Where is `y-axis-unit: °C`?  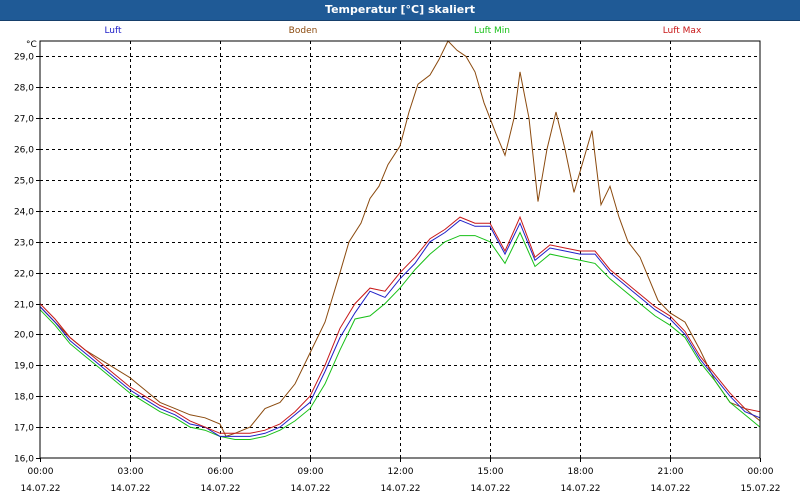 y-axis-unit: °C is located at coordinates (31, 45).